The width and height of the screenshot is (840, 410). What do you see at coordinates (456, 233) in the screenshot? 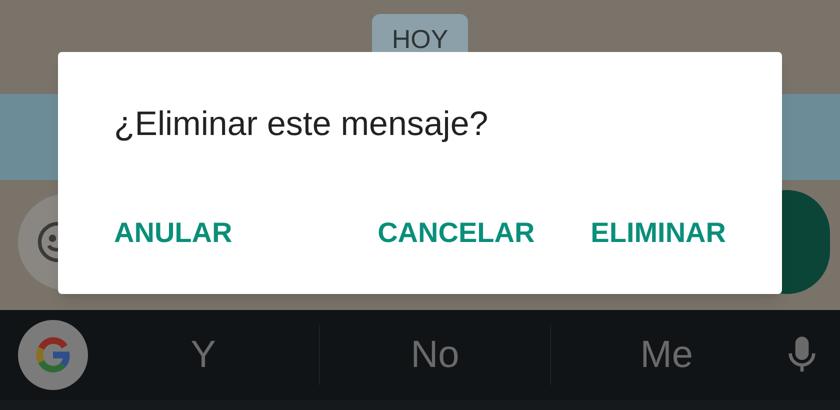
I see `dialog-button: CANCELAR` at bounding box center [456, 233].